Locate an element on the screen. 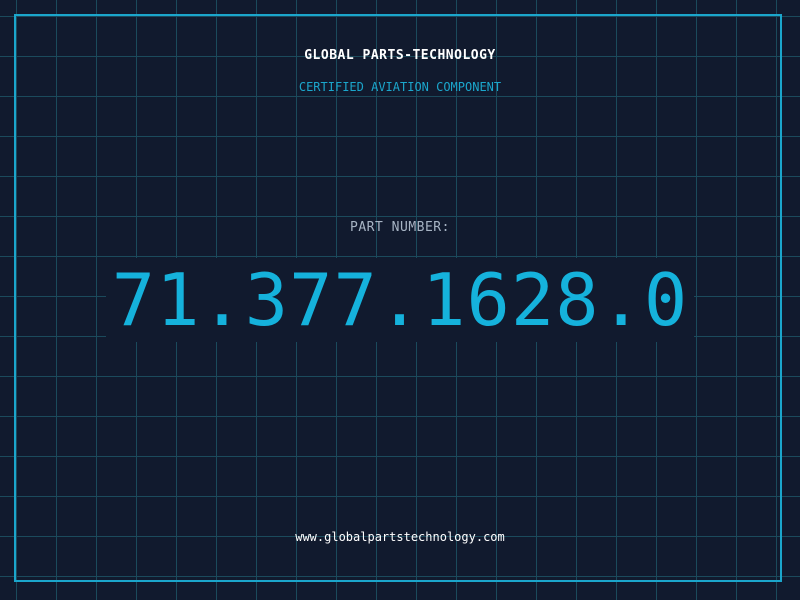  part-number-container: 71.377.1628.0 is located at coordinates (400, 300).